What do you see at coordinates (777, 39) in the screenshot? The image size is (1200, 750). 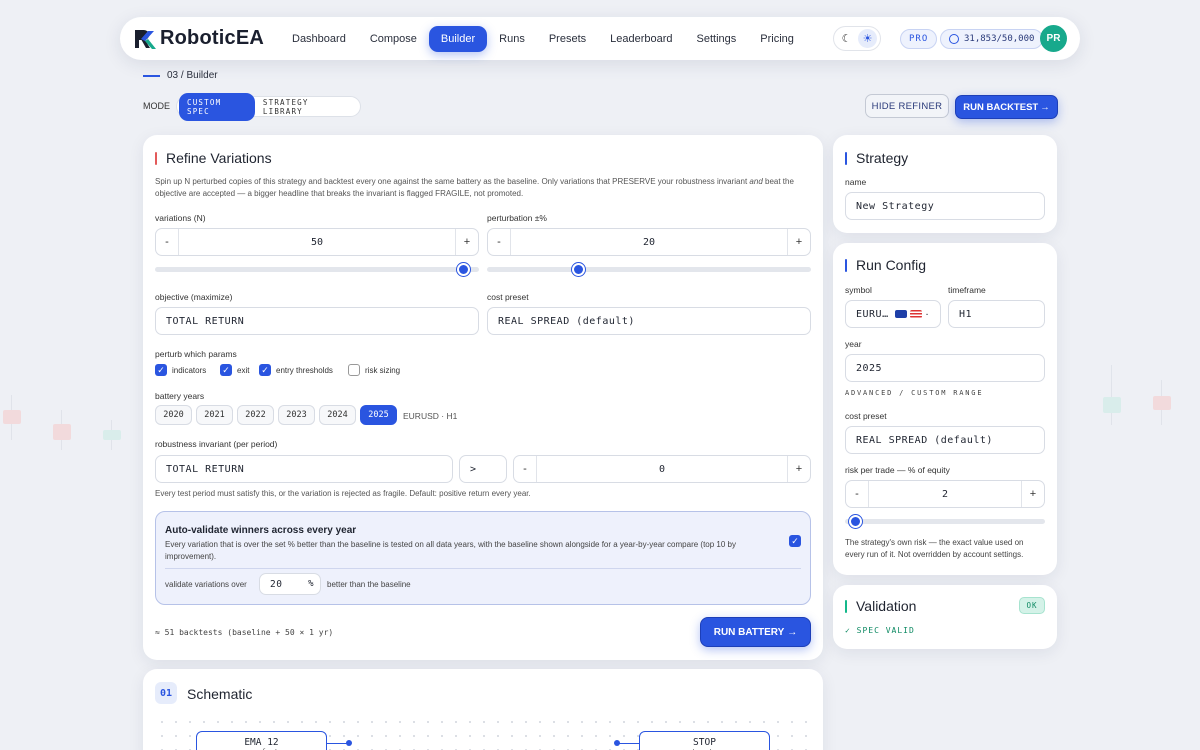 I see `nav-pricing: Pricing` at bounding box center [777, 39].